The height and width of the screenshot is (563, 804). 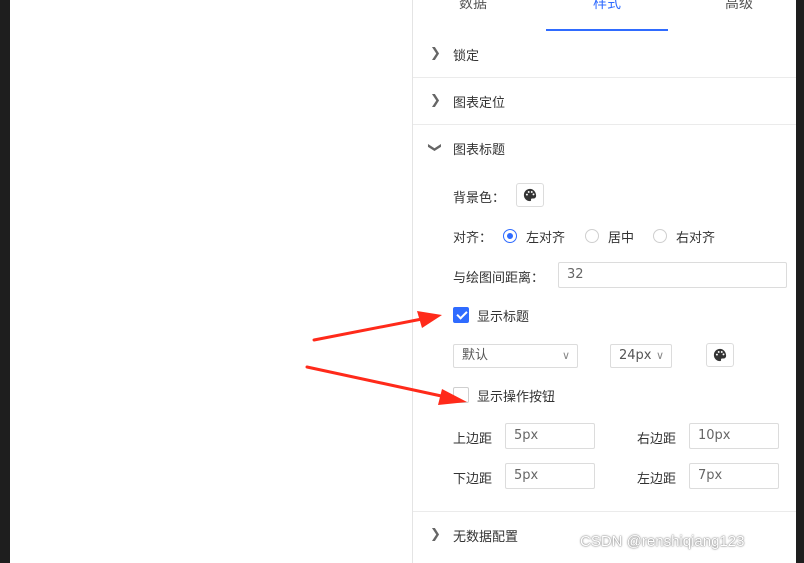 I want to click on tab-style: 样式, so click(x=607, y=6).